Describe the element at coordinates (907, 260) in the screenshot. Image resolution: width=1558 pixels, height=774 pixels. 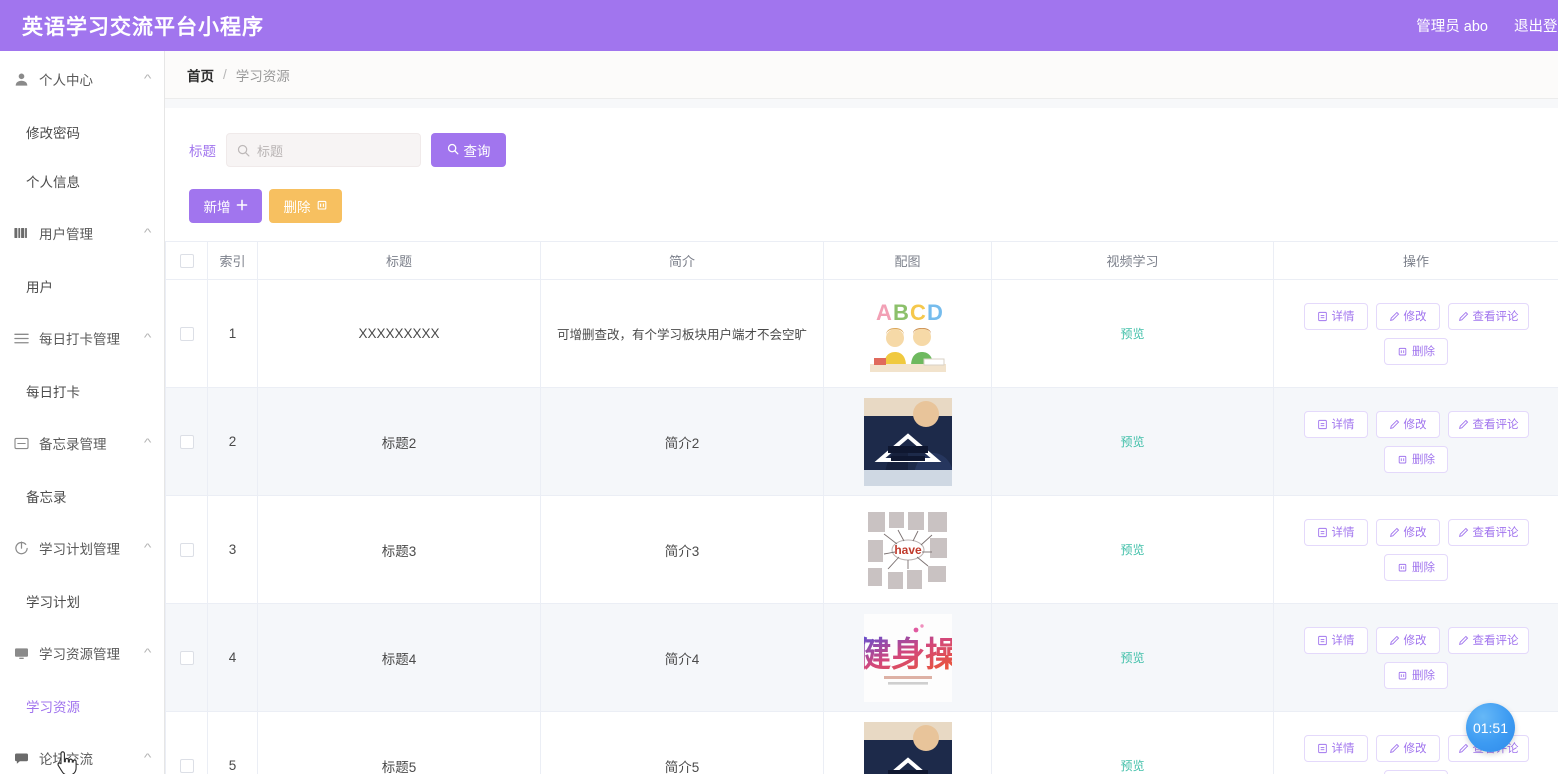
I see `column-header-image: 配图` at that location.